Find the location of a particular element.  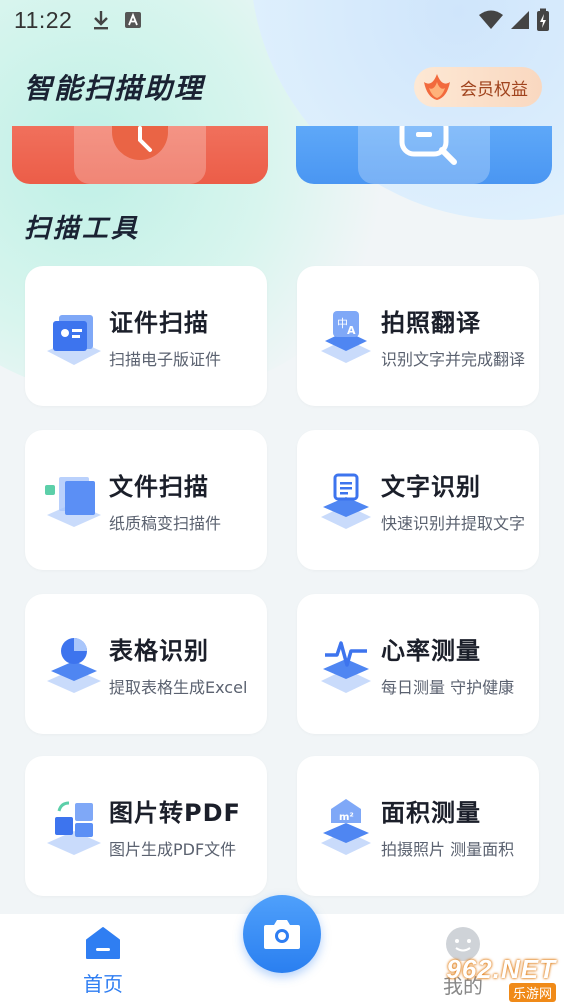

image-to-pdf-icon is located at coordinates (74, 826).